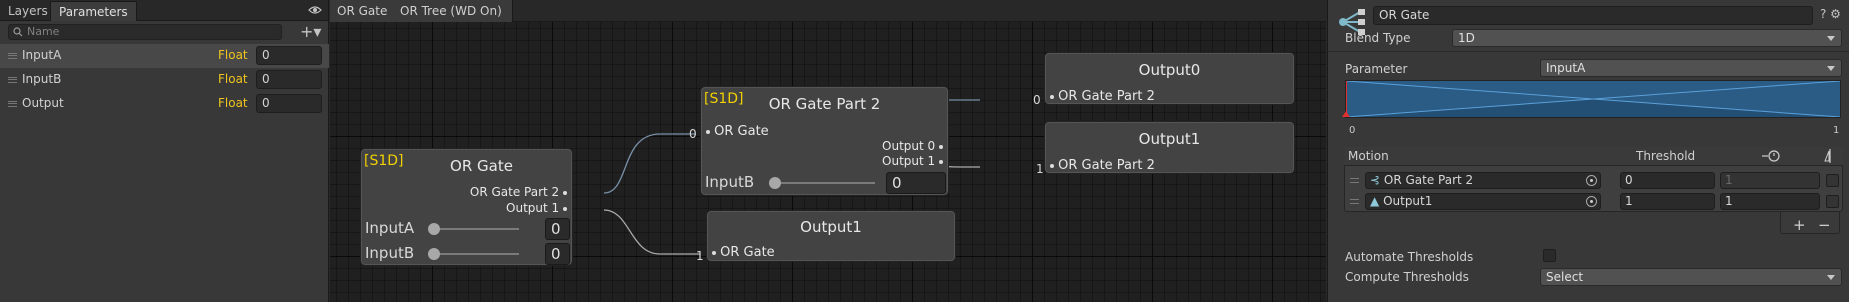  What do you see at coordinates (912, 146) in the screenshot?
I see `output-port-output0: Output 0` at bounding box center [912, 146].